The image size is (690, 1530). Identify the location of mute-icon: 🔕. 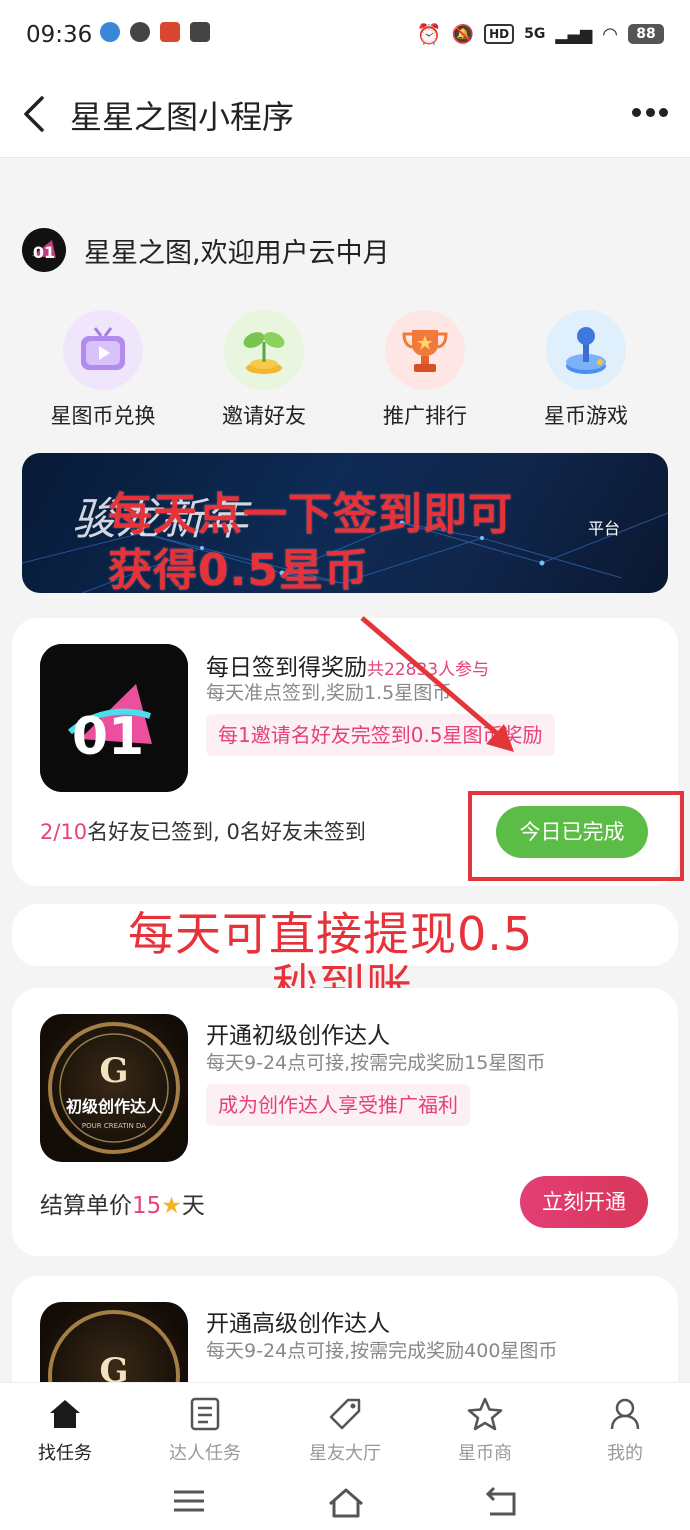
(463, 34).